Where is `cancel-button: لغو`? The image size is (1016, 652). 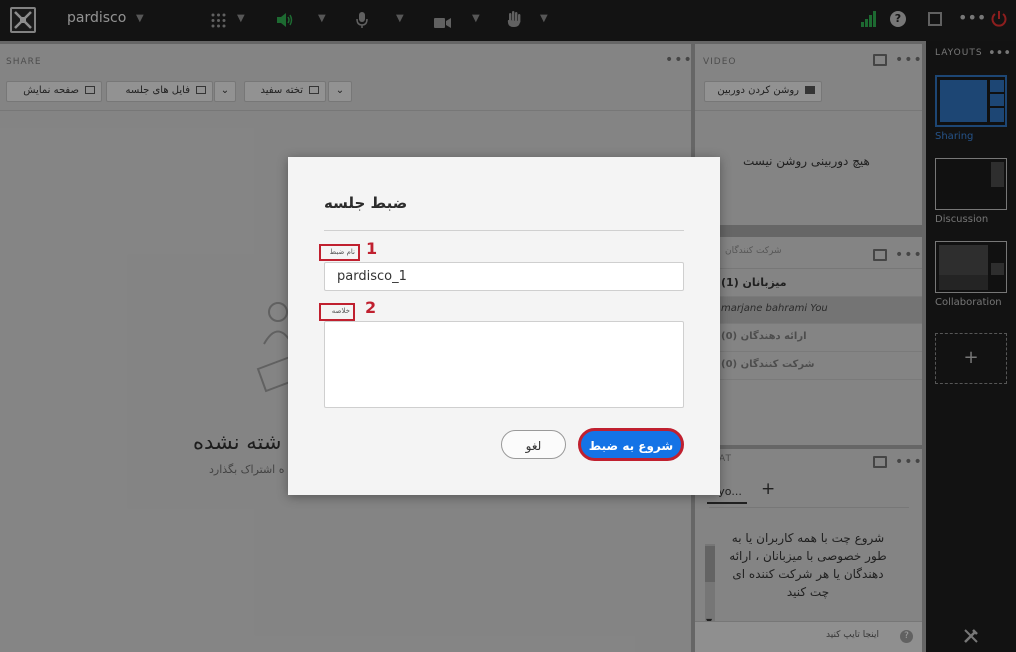
cancel-button: لغو is located at coordinates (533, 444).